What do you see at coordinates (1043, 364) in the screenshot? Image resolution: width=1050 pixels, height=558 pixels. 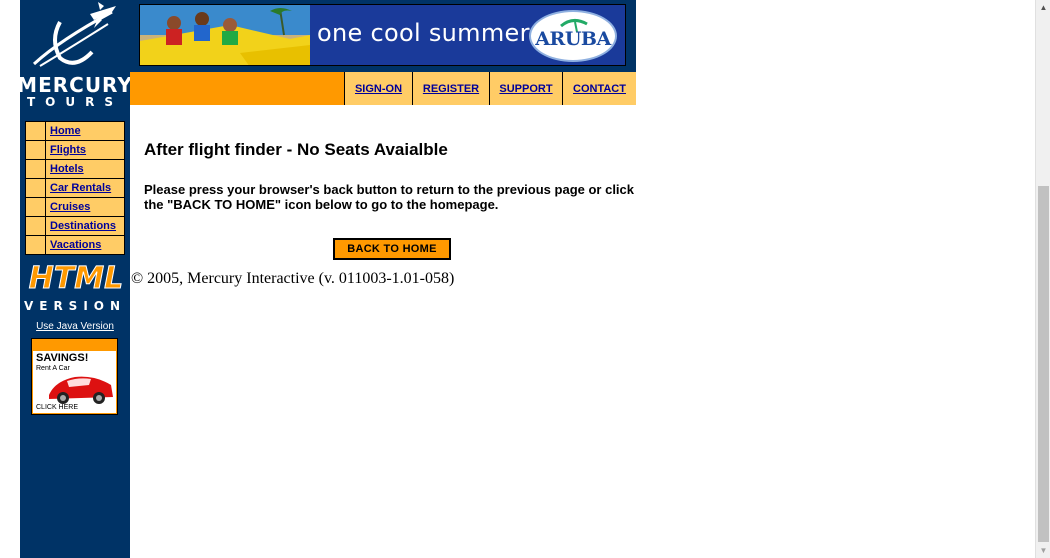 I see `scroll-thumb` at bounding box center [1043, 364].